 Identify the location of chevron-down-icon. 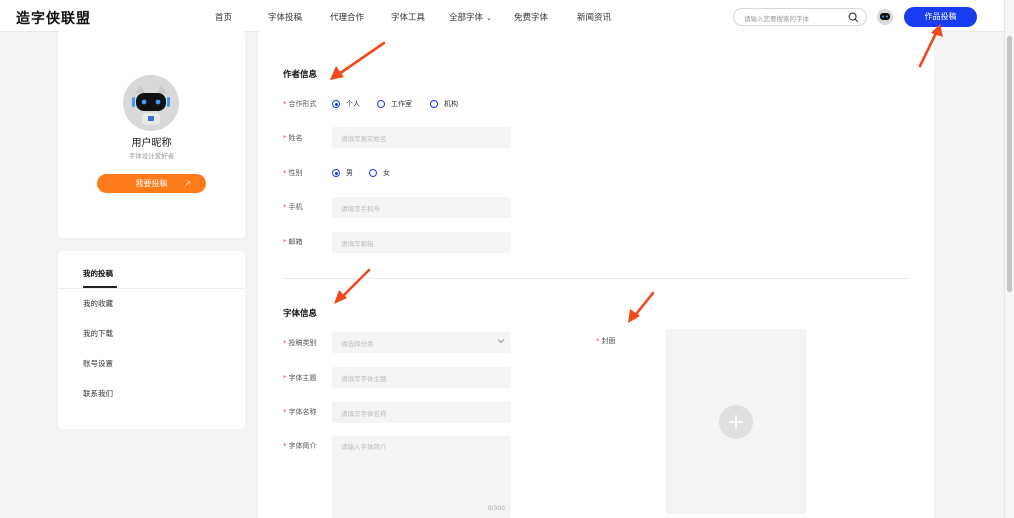
(501, 342).